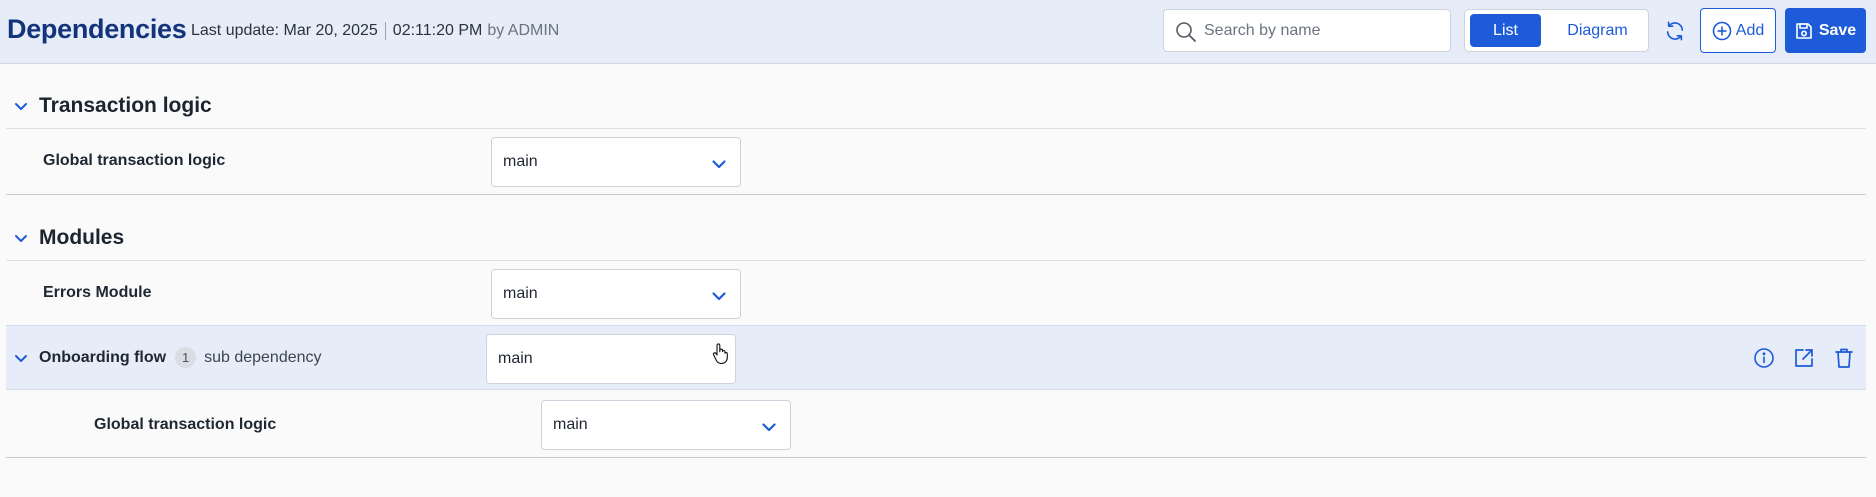 Image resolution: width=1876 pixels, height=497 pixels. What do you see at coordinates (97, 29) in the screenshot?
I see `page-title: Dependencies` at bounding box center [97, 29].